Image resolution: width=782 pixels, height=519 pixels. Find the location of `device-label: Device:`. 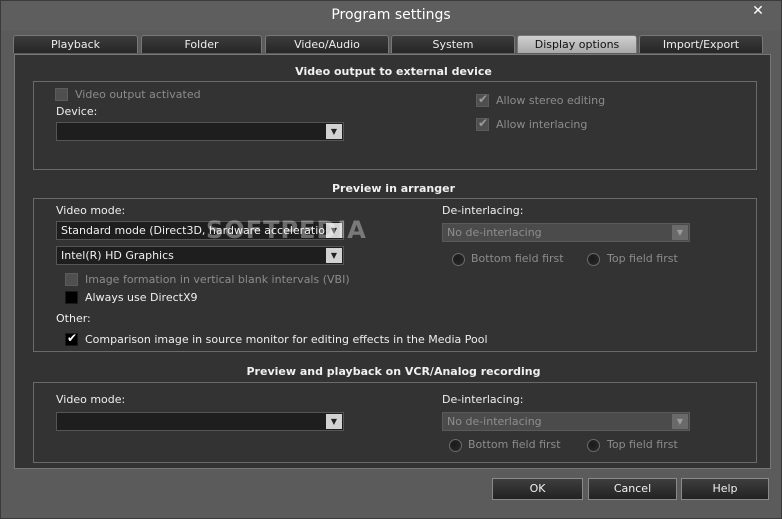

device-label: Device: is located at coordinates (77, 111).